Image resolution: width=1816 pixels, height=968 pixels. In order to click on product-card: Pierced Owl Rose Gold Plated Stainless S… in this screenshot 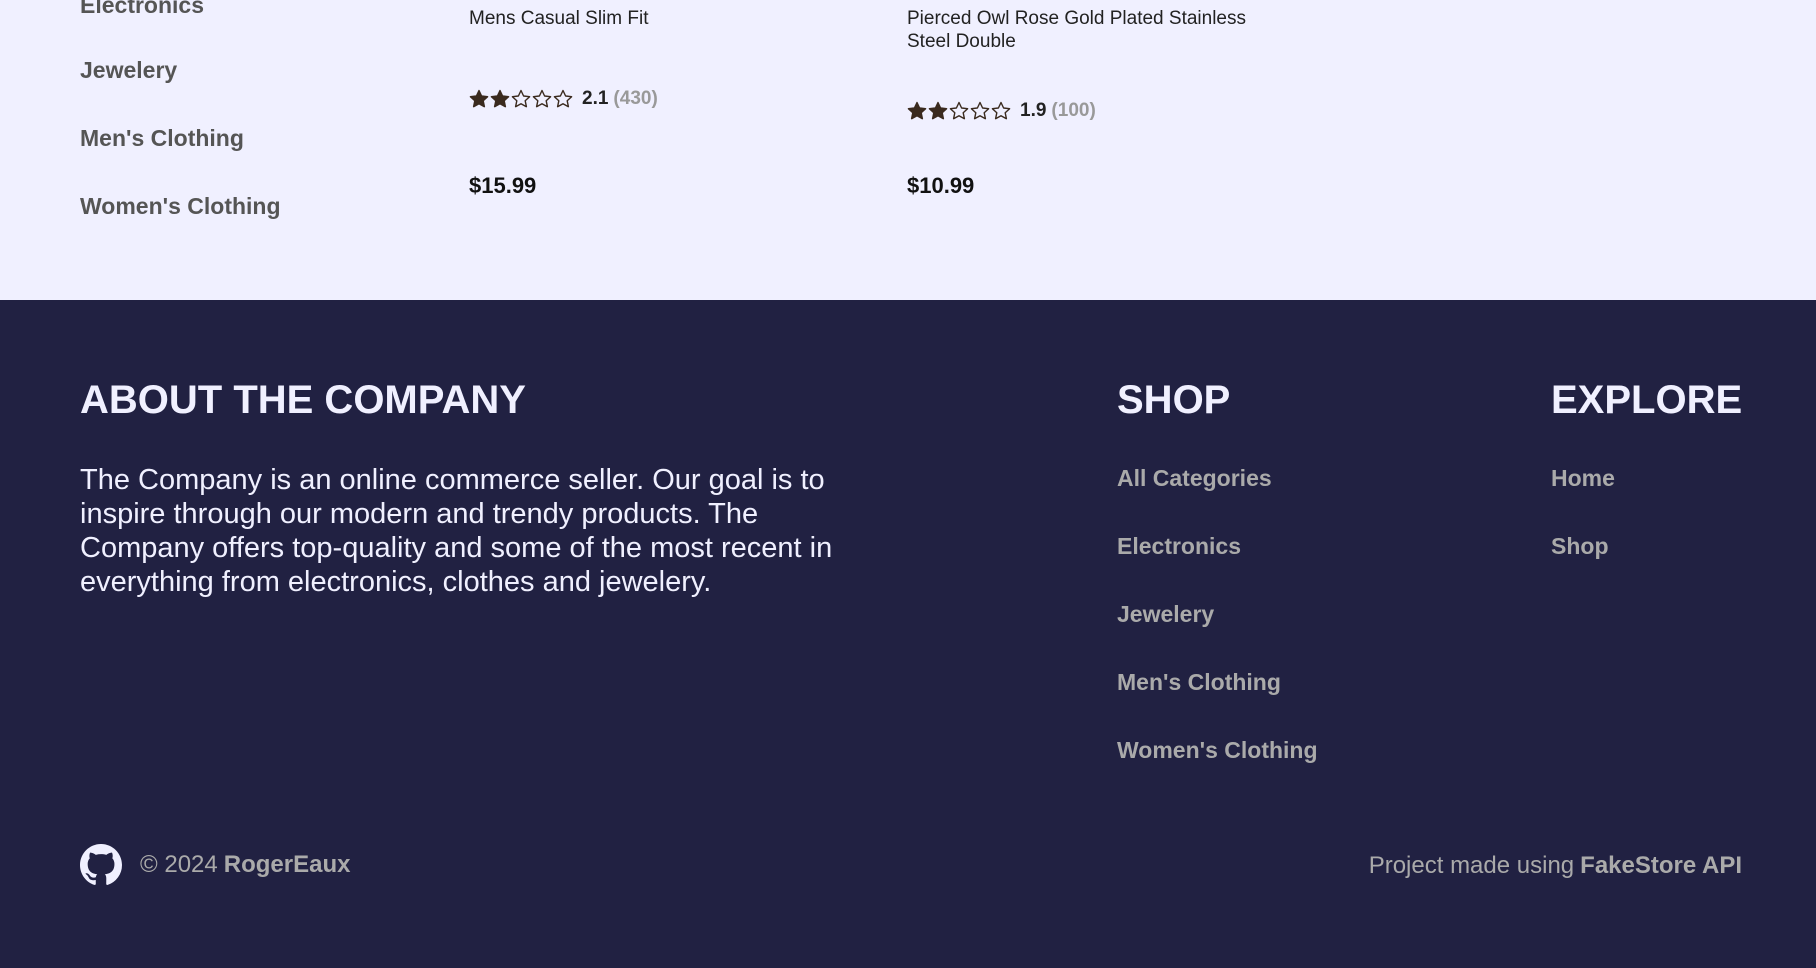, I will do `click(1097, 107)`.